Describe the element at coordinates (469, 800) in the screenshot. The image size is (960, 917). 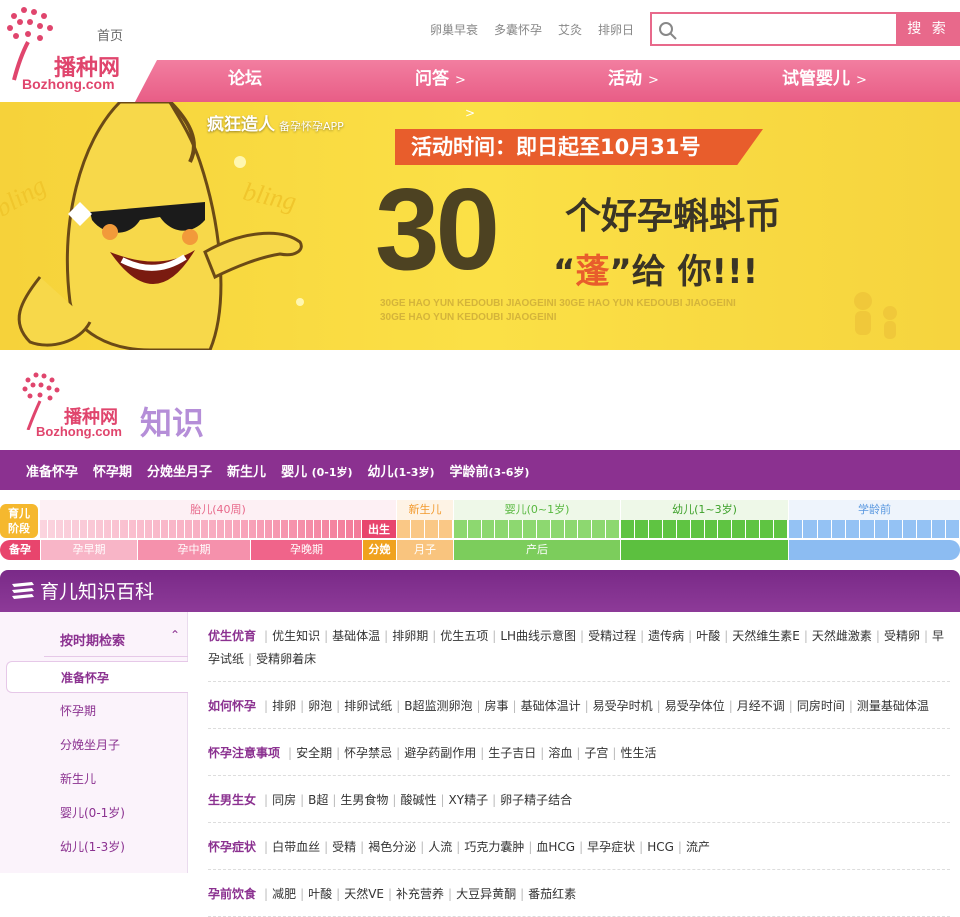
I see `knowledge-link: XY精子` at that location.